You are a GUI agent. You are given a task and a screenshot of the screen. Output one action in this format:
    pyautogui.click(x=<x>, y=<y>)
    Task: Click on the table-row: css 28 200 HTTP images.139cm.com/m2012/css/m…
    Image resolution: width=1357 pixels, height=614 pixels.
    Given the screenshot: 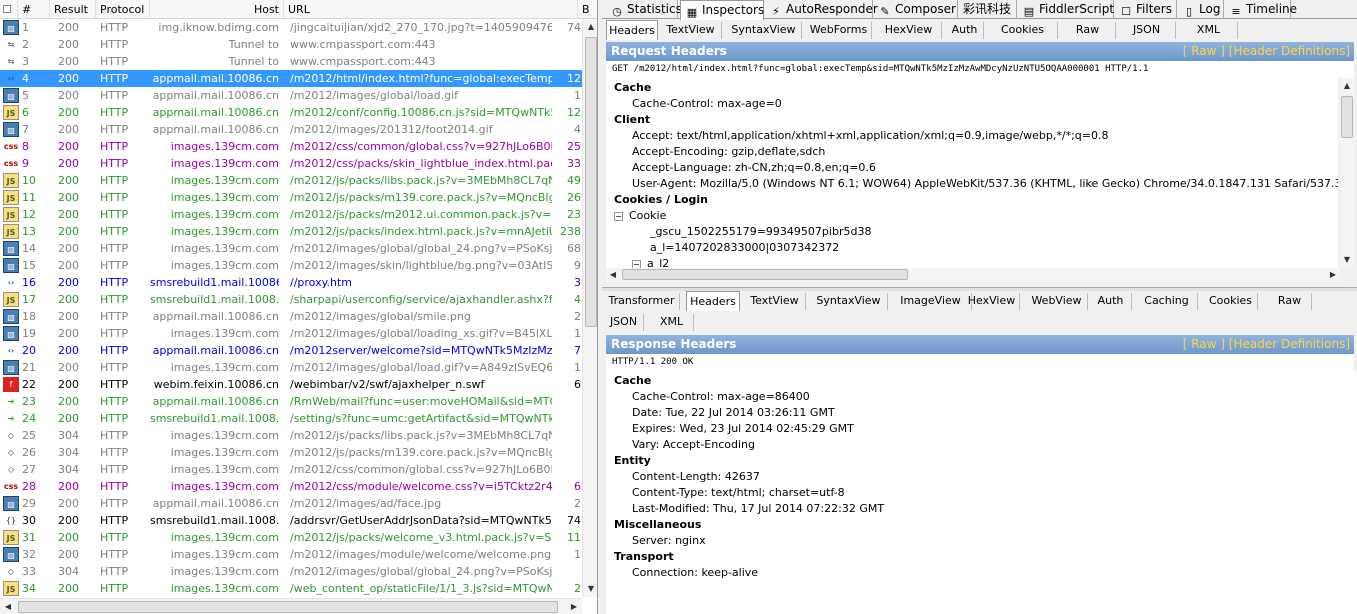 What is the action you would take?
    pyautogui.click(x=291, y=486)
    